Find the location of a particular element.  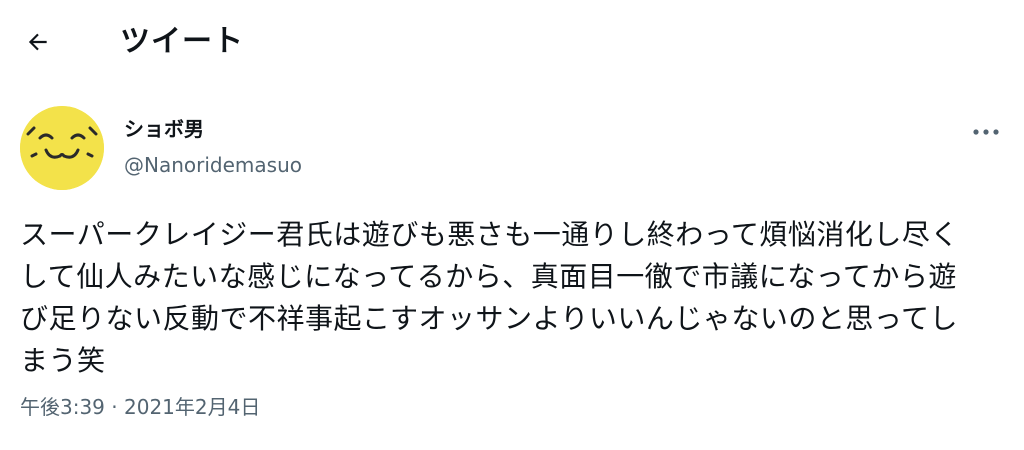

tweet-date: 2021年2月4日 is located at coordinates (192, 407).